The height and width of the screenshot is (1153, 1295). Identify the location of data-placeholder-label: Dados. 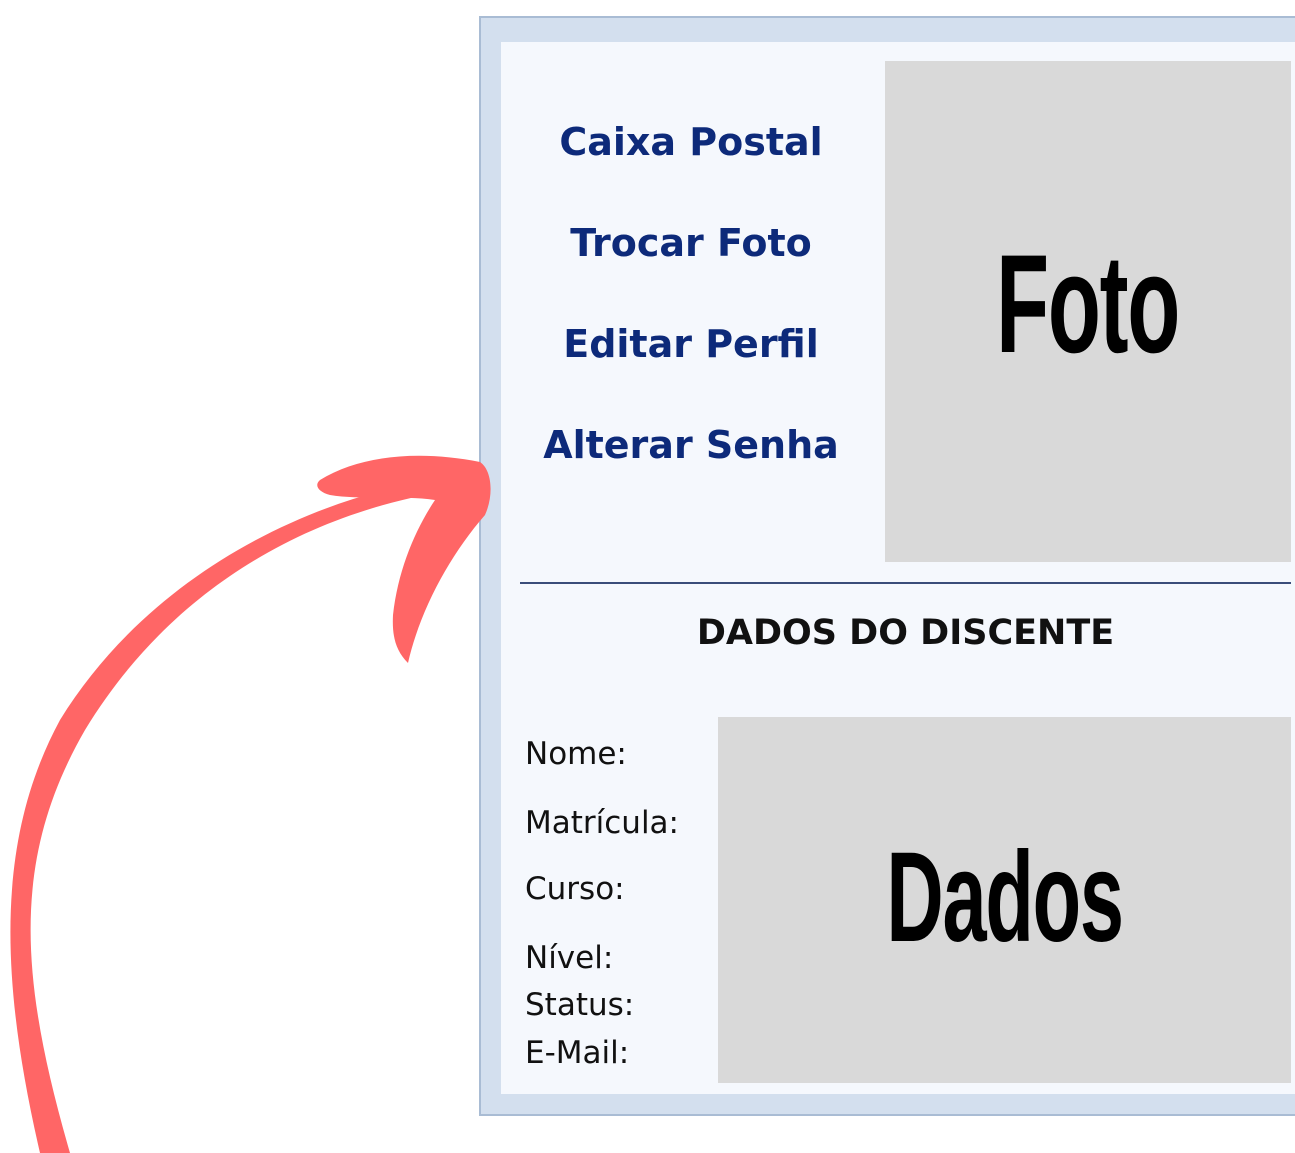
(1005, 897).